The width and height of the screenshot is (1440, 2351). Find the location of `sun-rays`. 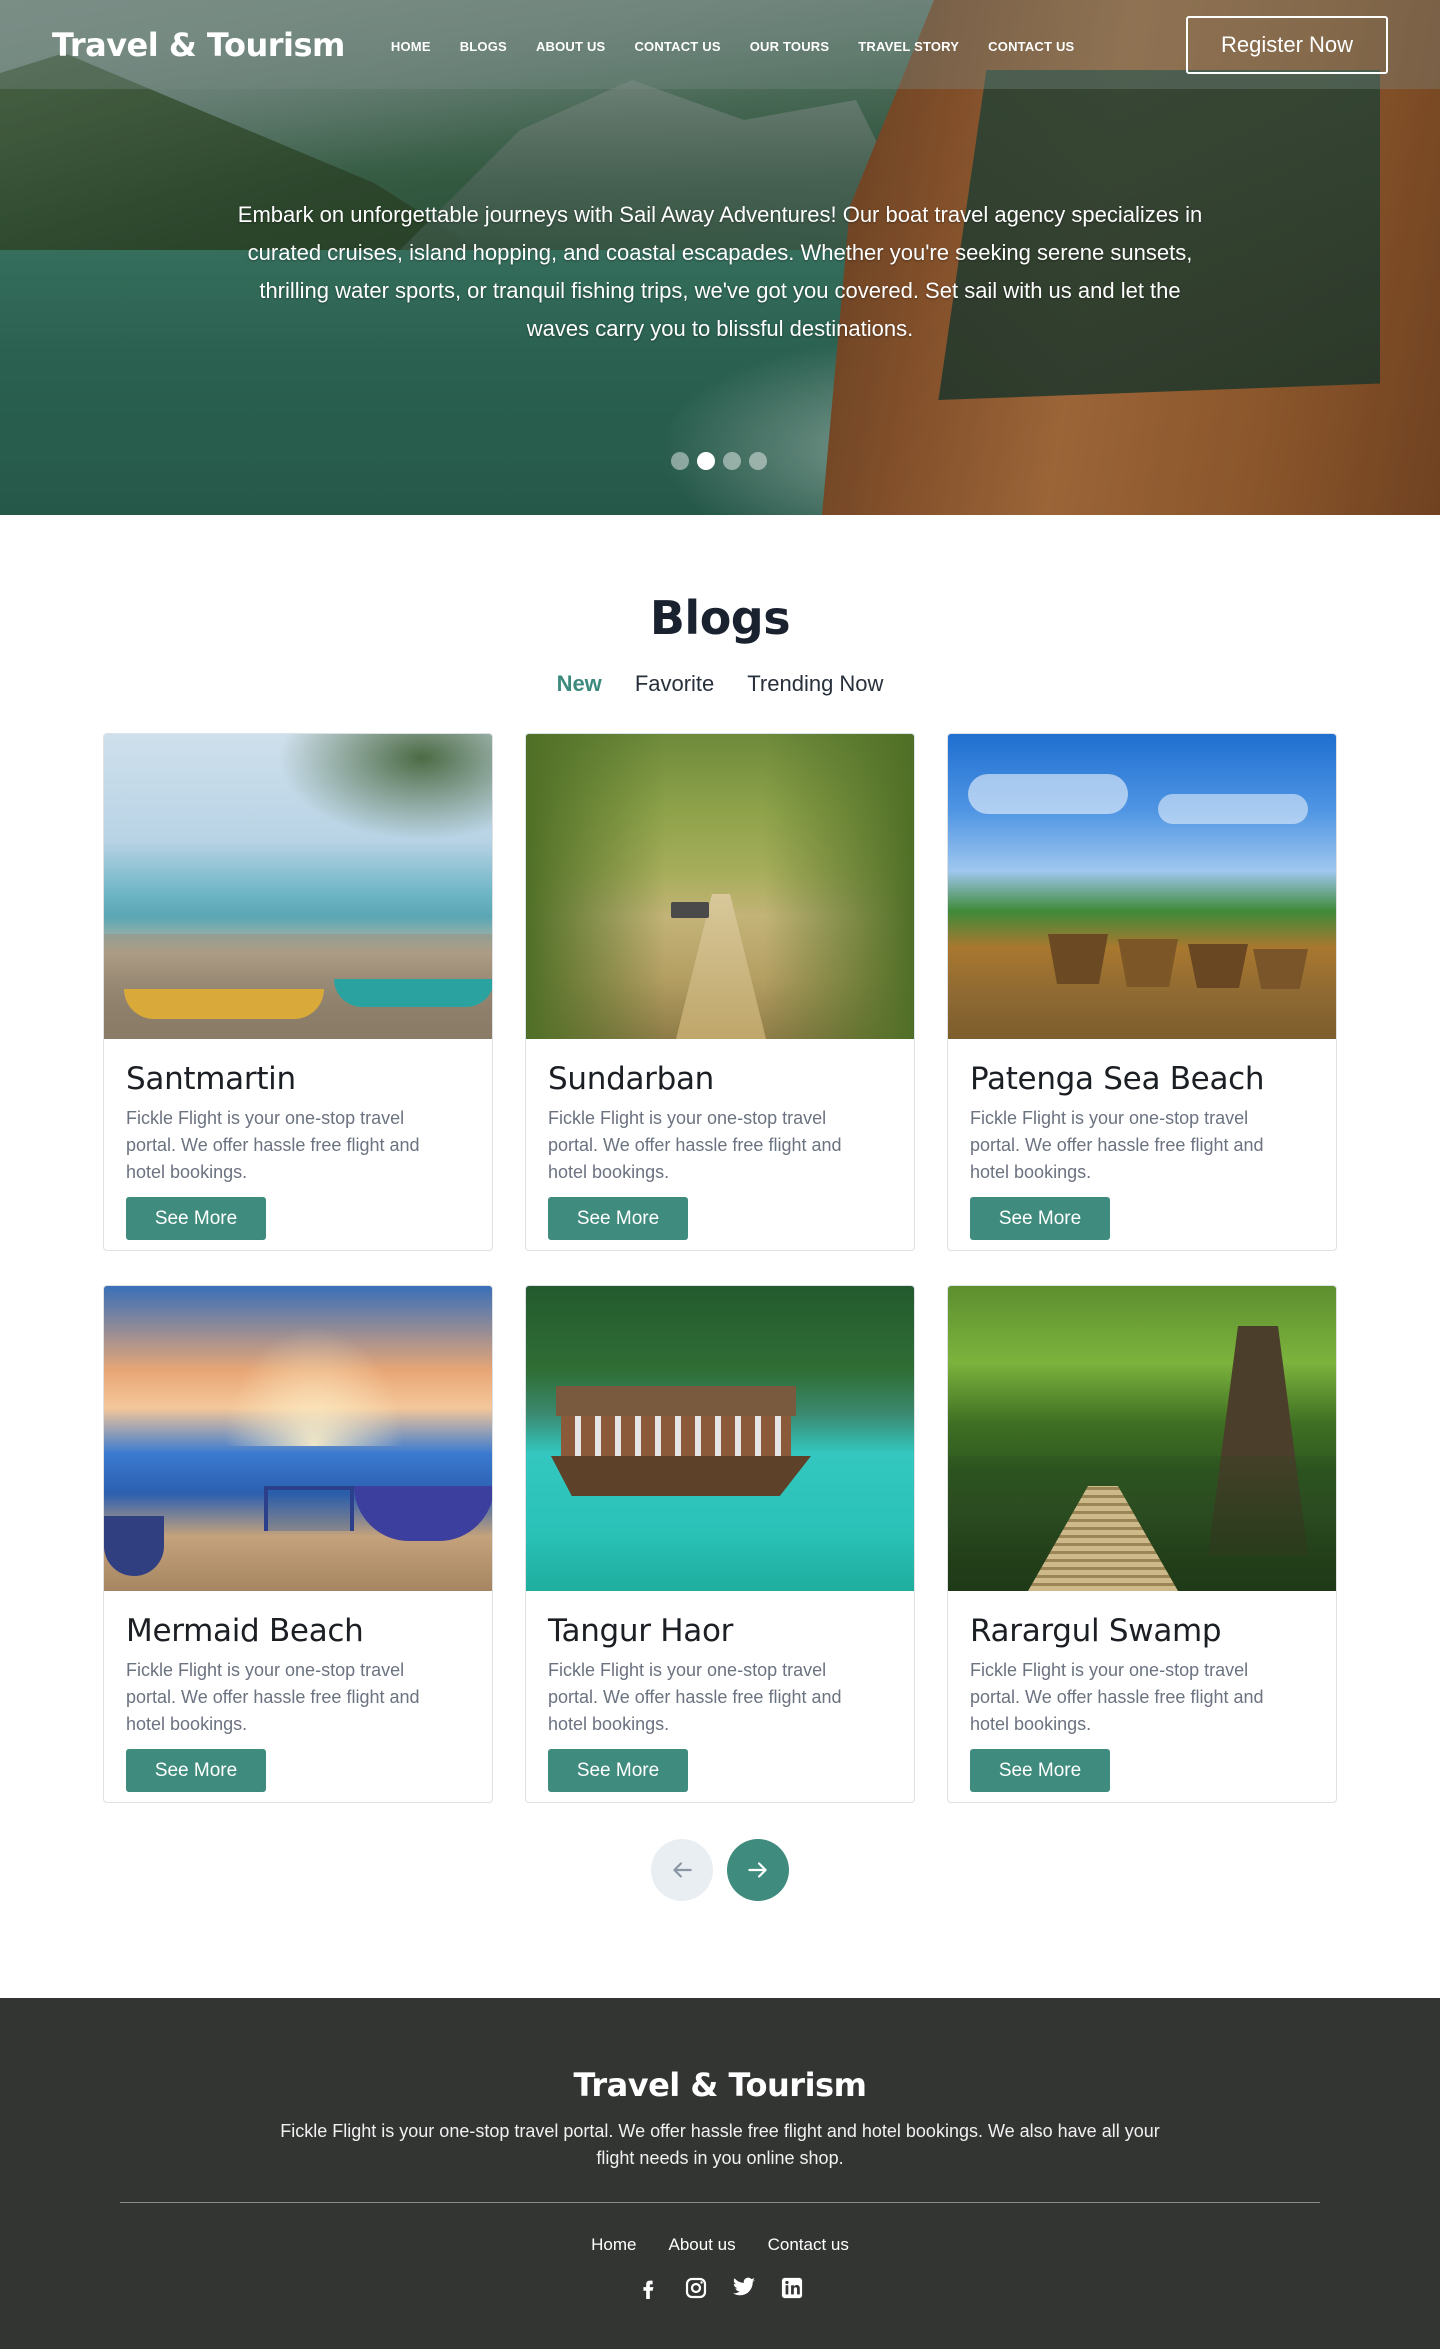

sun-rays is located at coordinates (314, 1386).